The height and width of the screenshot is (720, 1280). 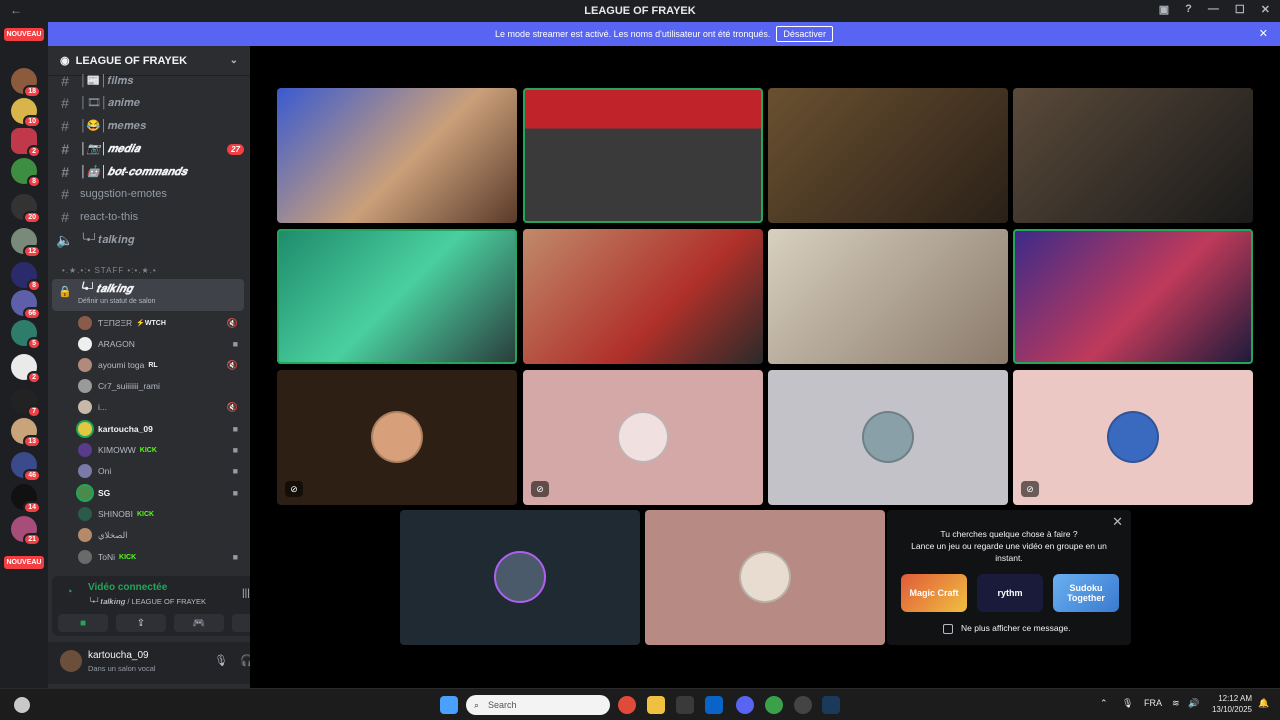 What do you see at coordinates (148, 295) in the screenshot?
I see `active-voice-channel: 🔒 ╰•┘𝒕𝒂𝒍𝒌𝒊𝒏𝒈 Définir un statut de salon` at bounding box center [148, 295].